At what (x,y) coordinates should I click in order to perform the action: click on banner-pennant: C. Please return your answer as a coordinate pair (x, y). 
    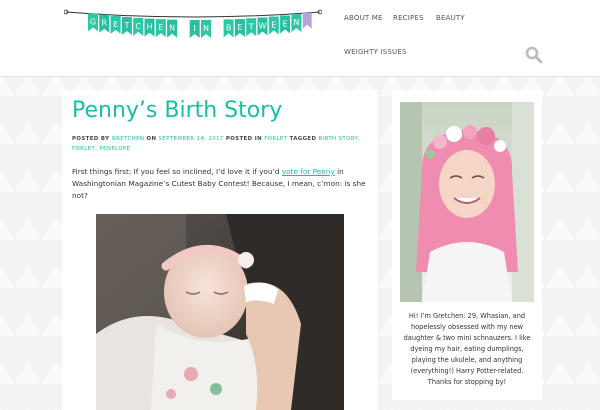
    Looking at the image, I should click on (138, 26).